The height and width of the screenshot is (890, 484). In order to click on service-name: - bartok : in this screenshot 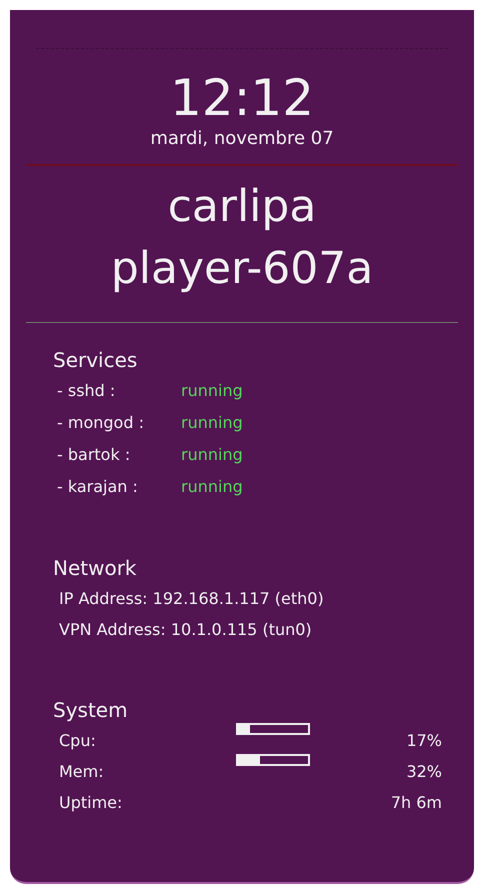, I will do `click(94, 455)`.